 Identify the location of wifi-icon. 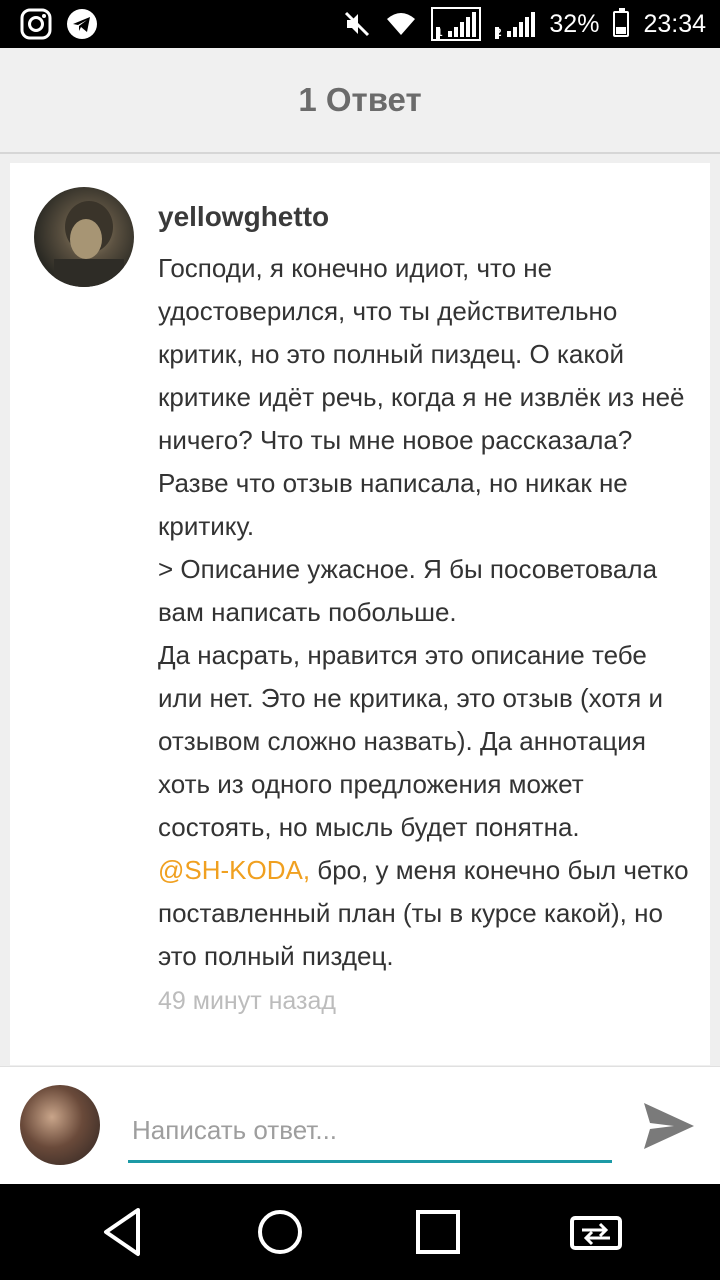
(401, 24).